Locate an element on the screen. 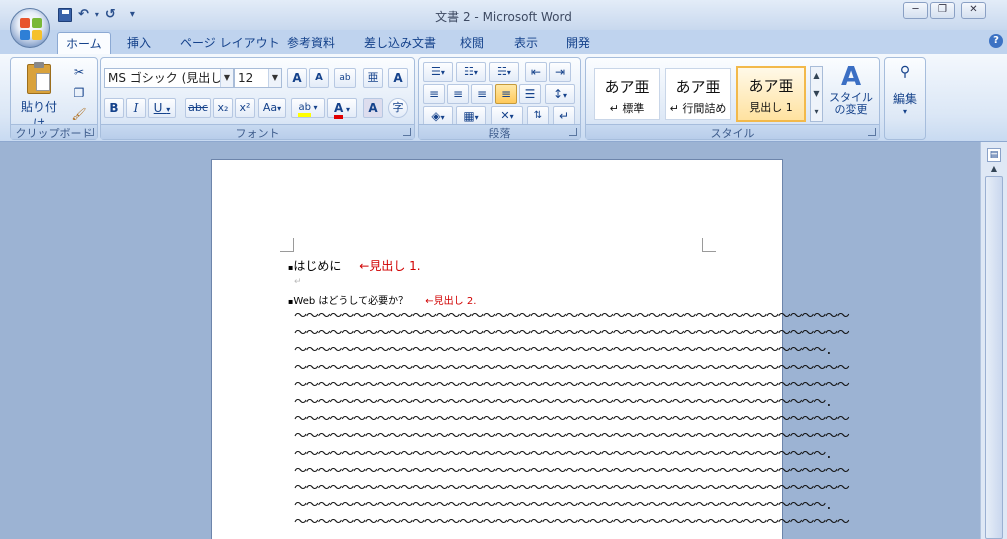 This screenshot has width=1007, height=539. tab-view: 表示 is located at coordinates (526, 42).